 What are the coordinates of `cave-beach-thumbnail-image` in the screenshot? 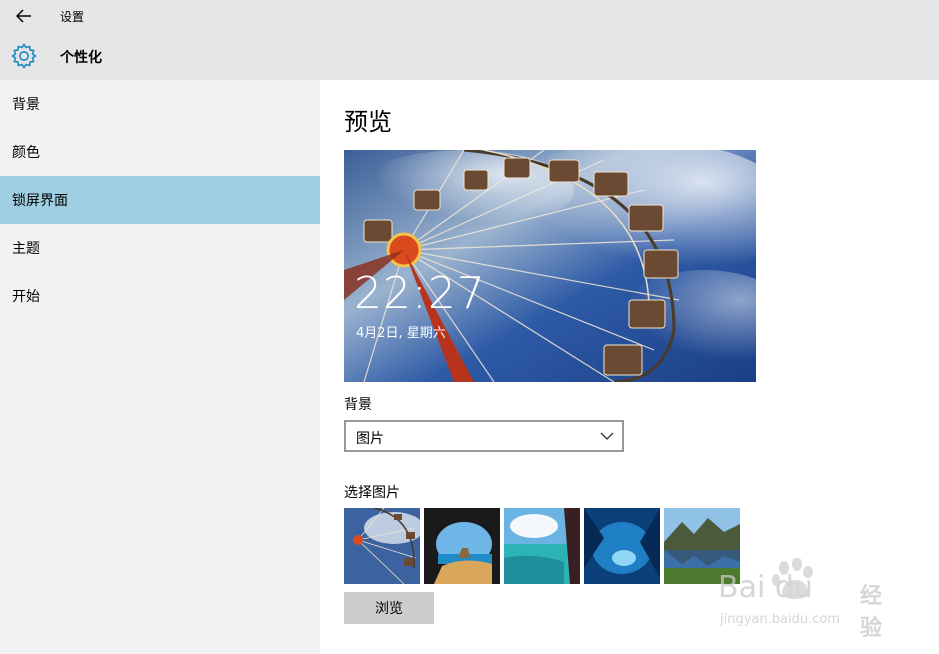 It's located at (462, 546).